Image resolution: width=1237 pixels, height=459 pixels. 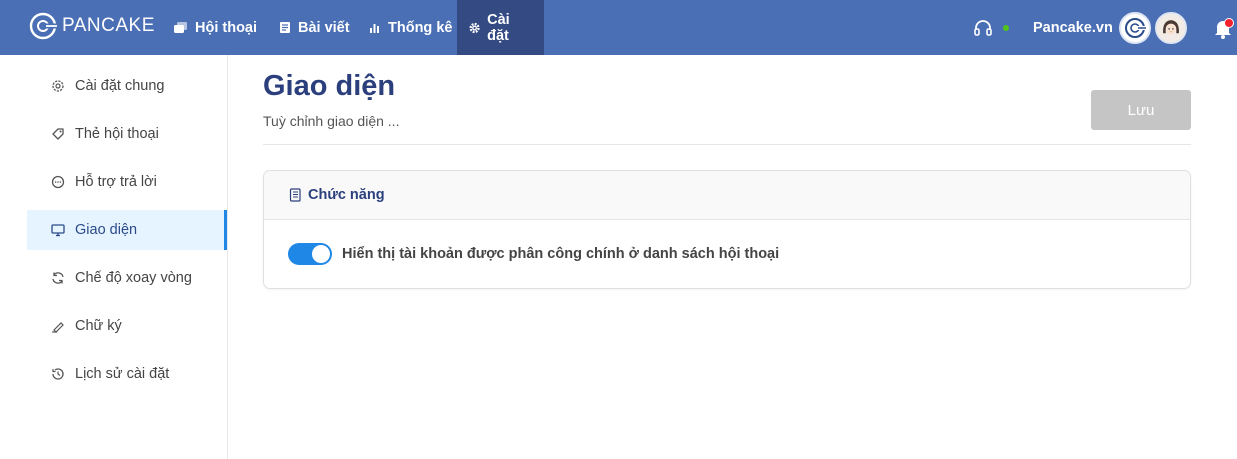 I want to click on pancake-logo: PANCAKE, so click(x=91, y=26).